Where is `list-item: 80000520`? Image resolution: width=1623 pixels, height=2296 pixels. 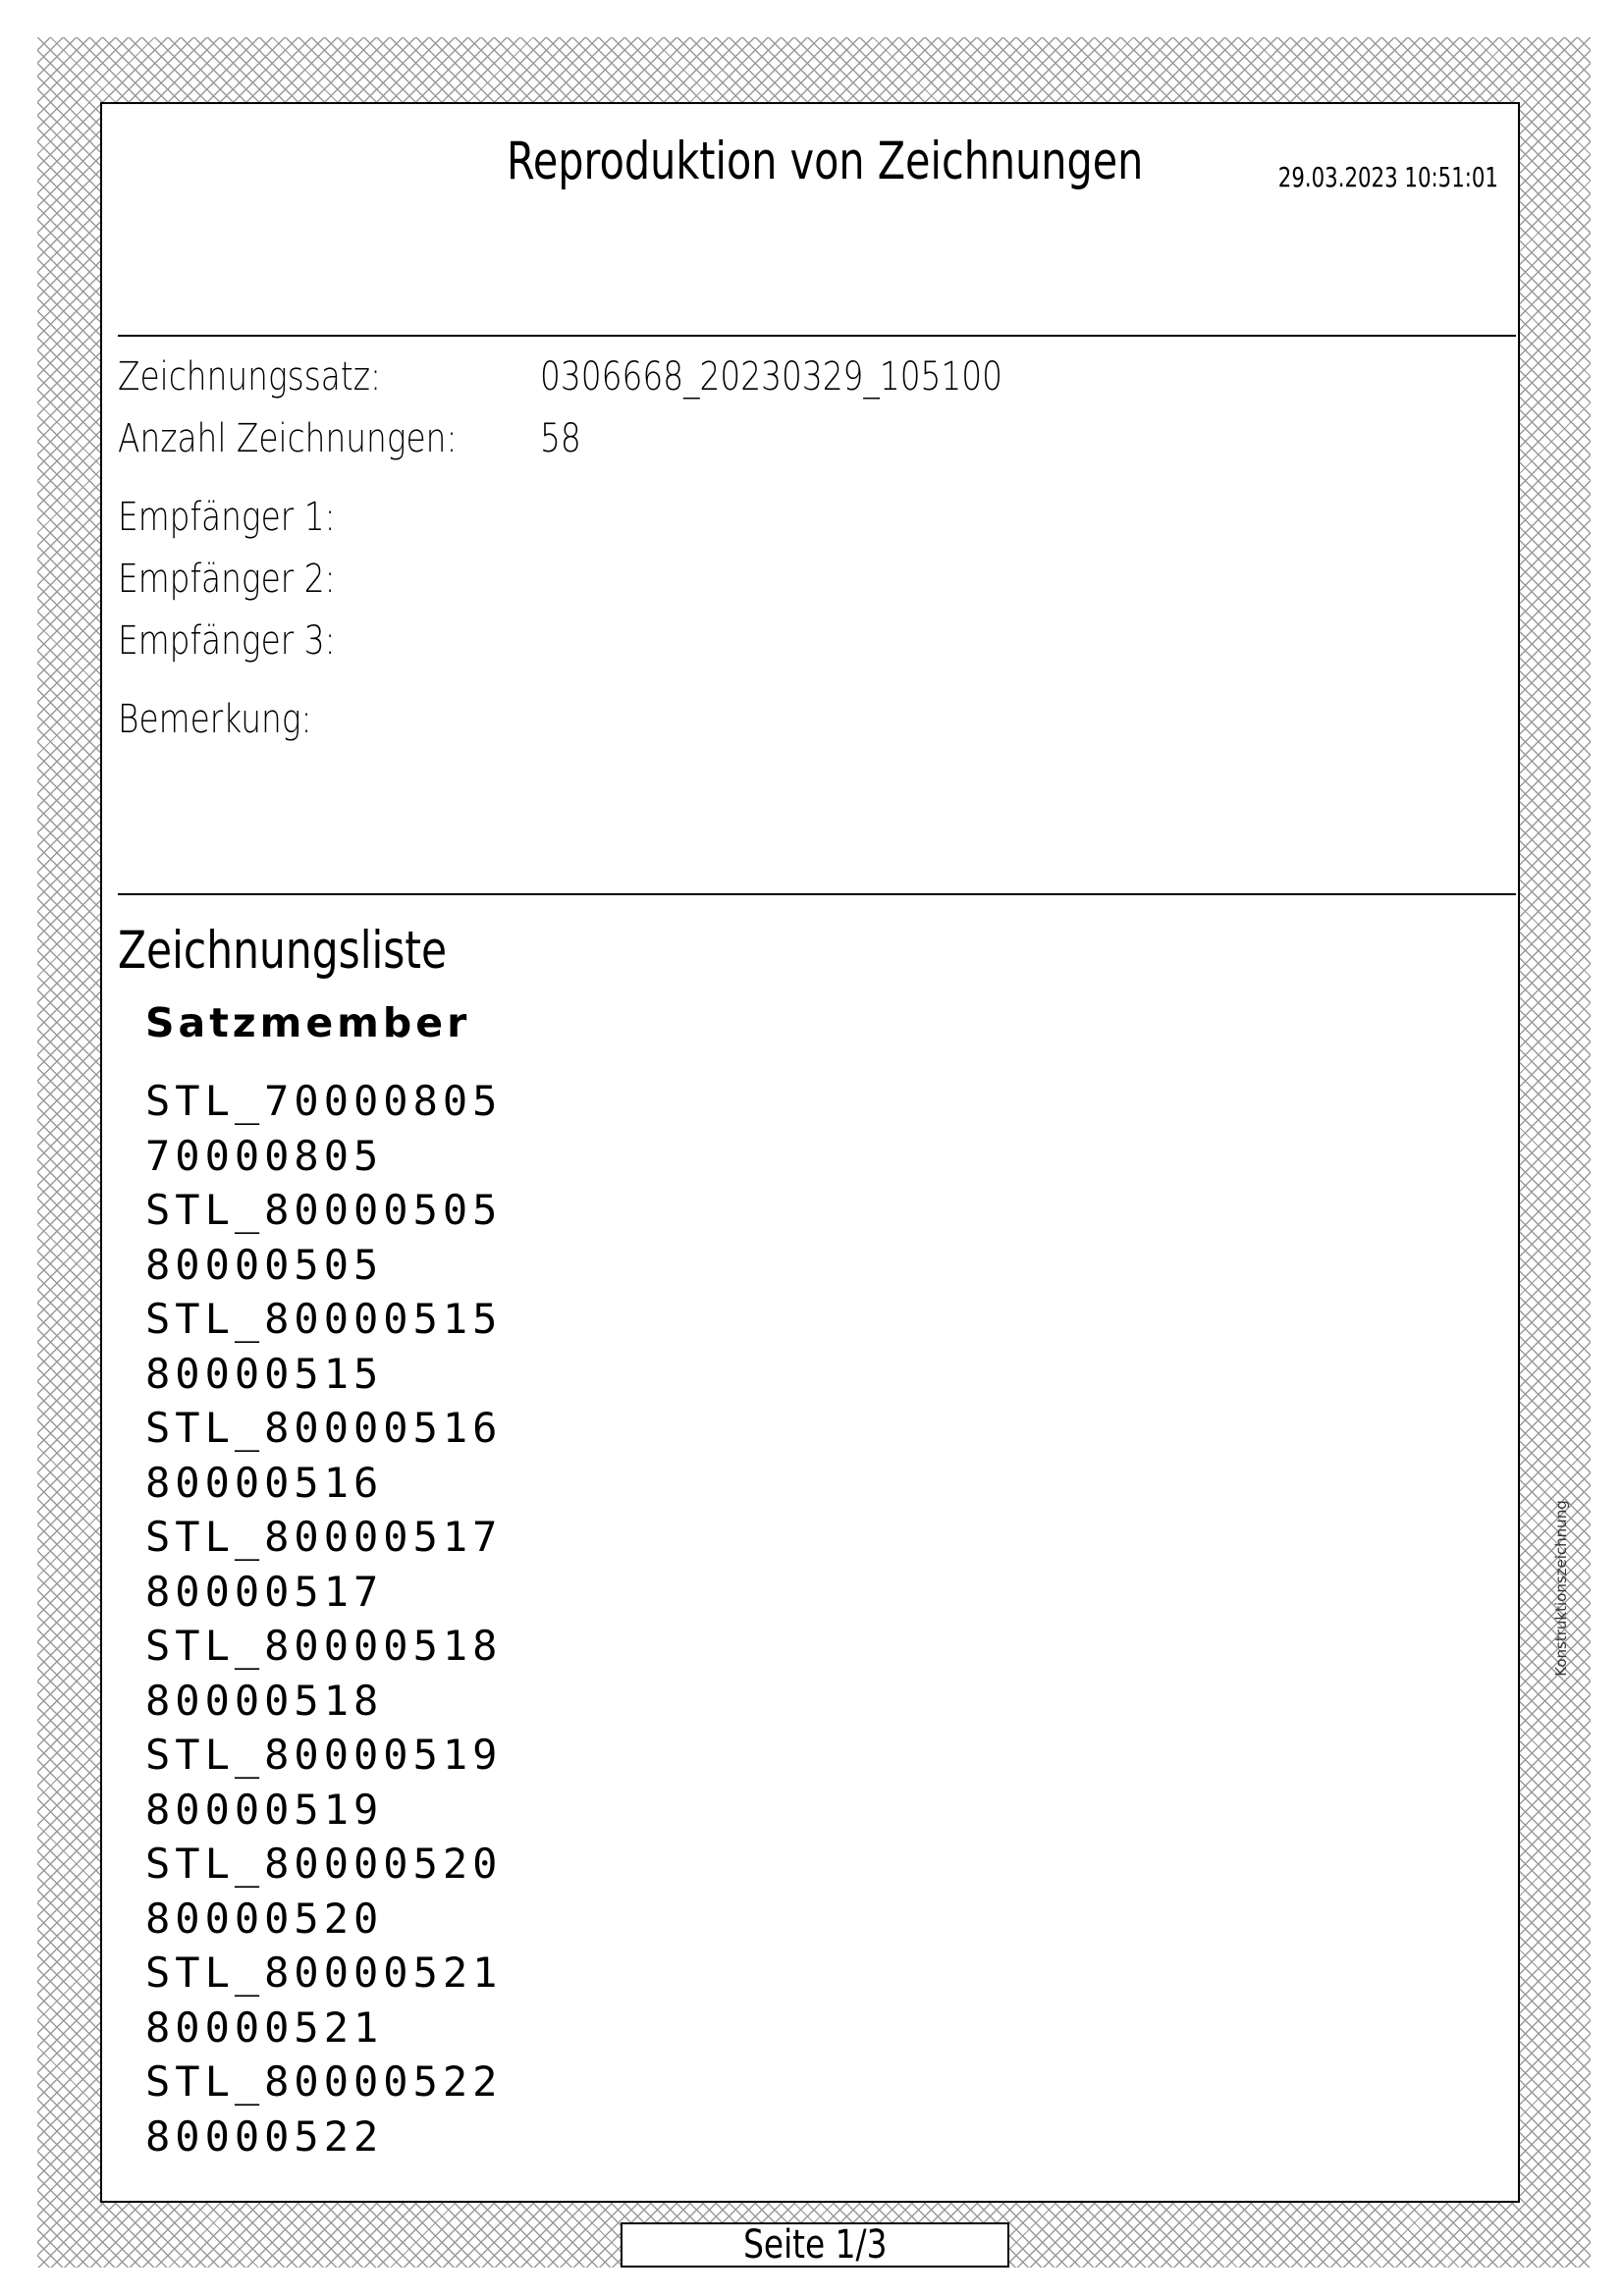 list-item: 80000520 is located at coordinates (264, 1918).